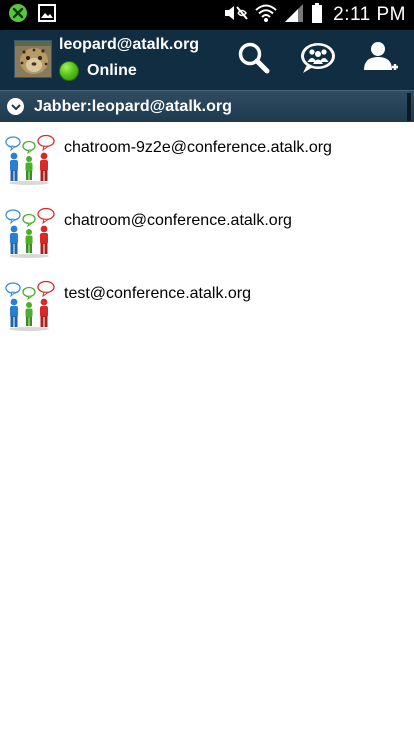 This screenshot has height=736, width=414. I want to click on avatar, so click(33, 59).